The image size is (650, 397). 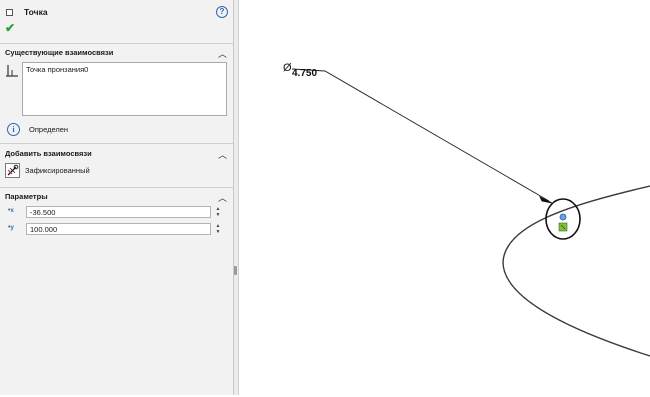 What do you see at coordinates (36, 12) in the screenshot?
I see `panel-title: Точка` at bounding box center [36, 12].